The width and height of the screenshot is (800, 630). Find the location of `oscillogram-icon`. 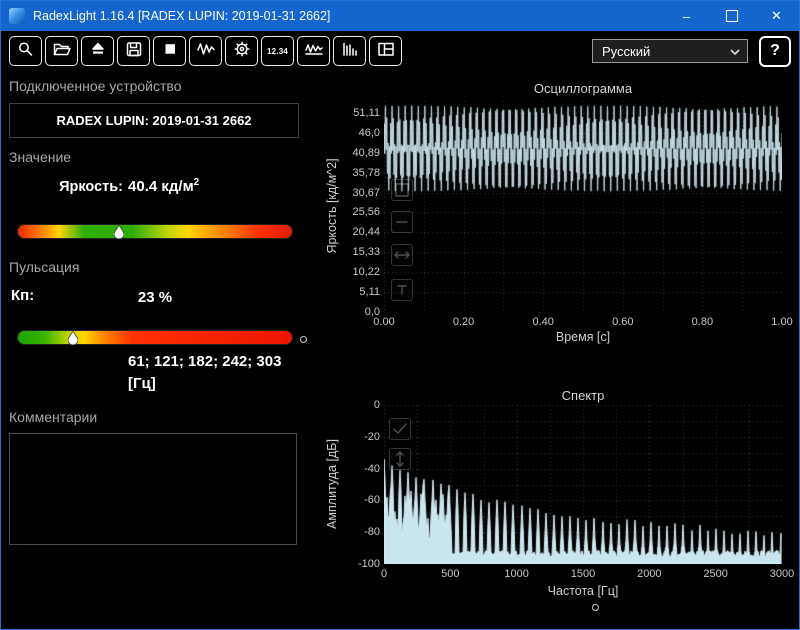

oscillogram-icon is located at coordinates (314, 51).